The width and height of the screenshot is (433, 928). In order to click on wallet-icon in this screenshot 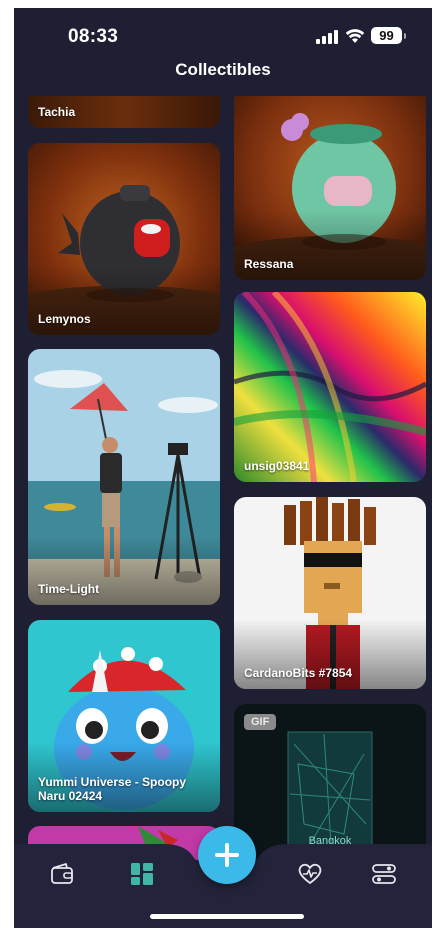, I will do `click(62, 873)`.